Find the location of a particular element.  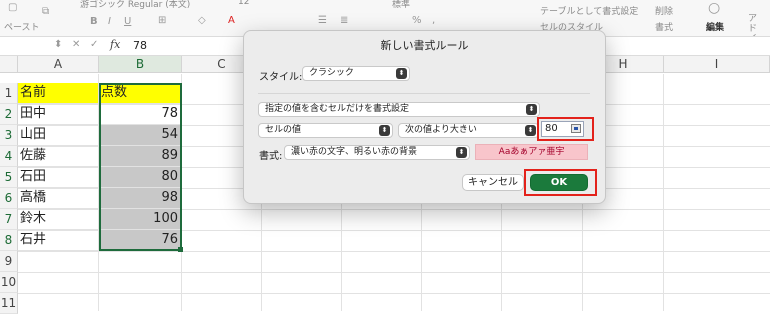

cell-a5: 石田 is located at coordinates (58, 177).